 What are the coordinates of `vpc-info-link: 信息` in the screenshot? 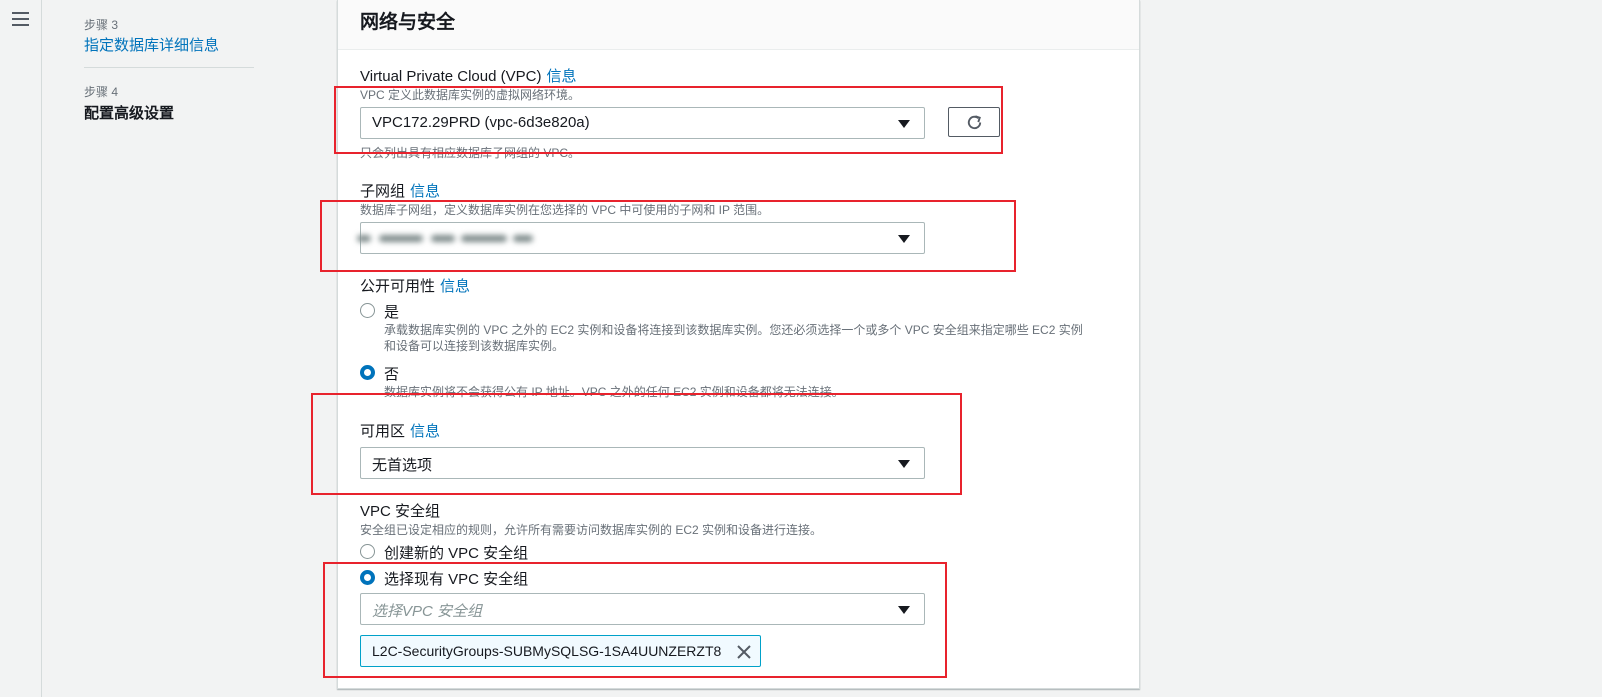 It's located at (561, 76).